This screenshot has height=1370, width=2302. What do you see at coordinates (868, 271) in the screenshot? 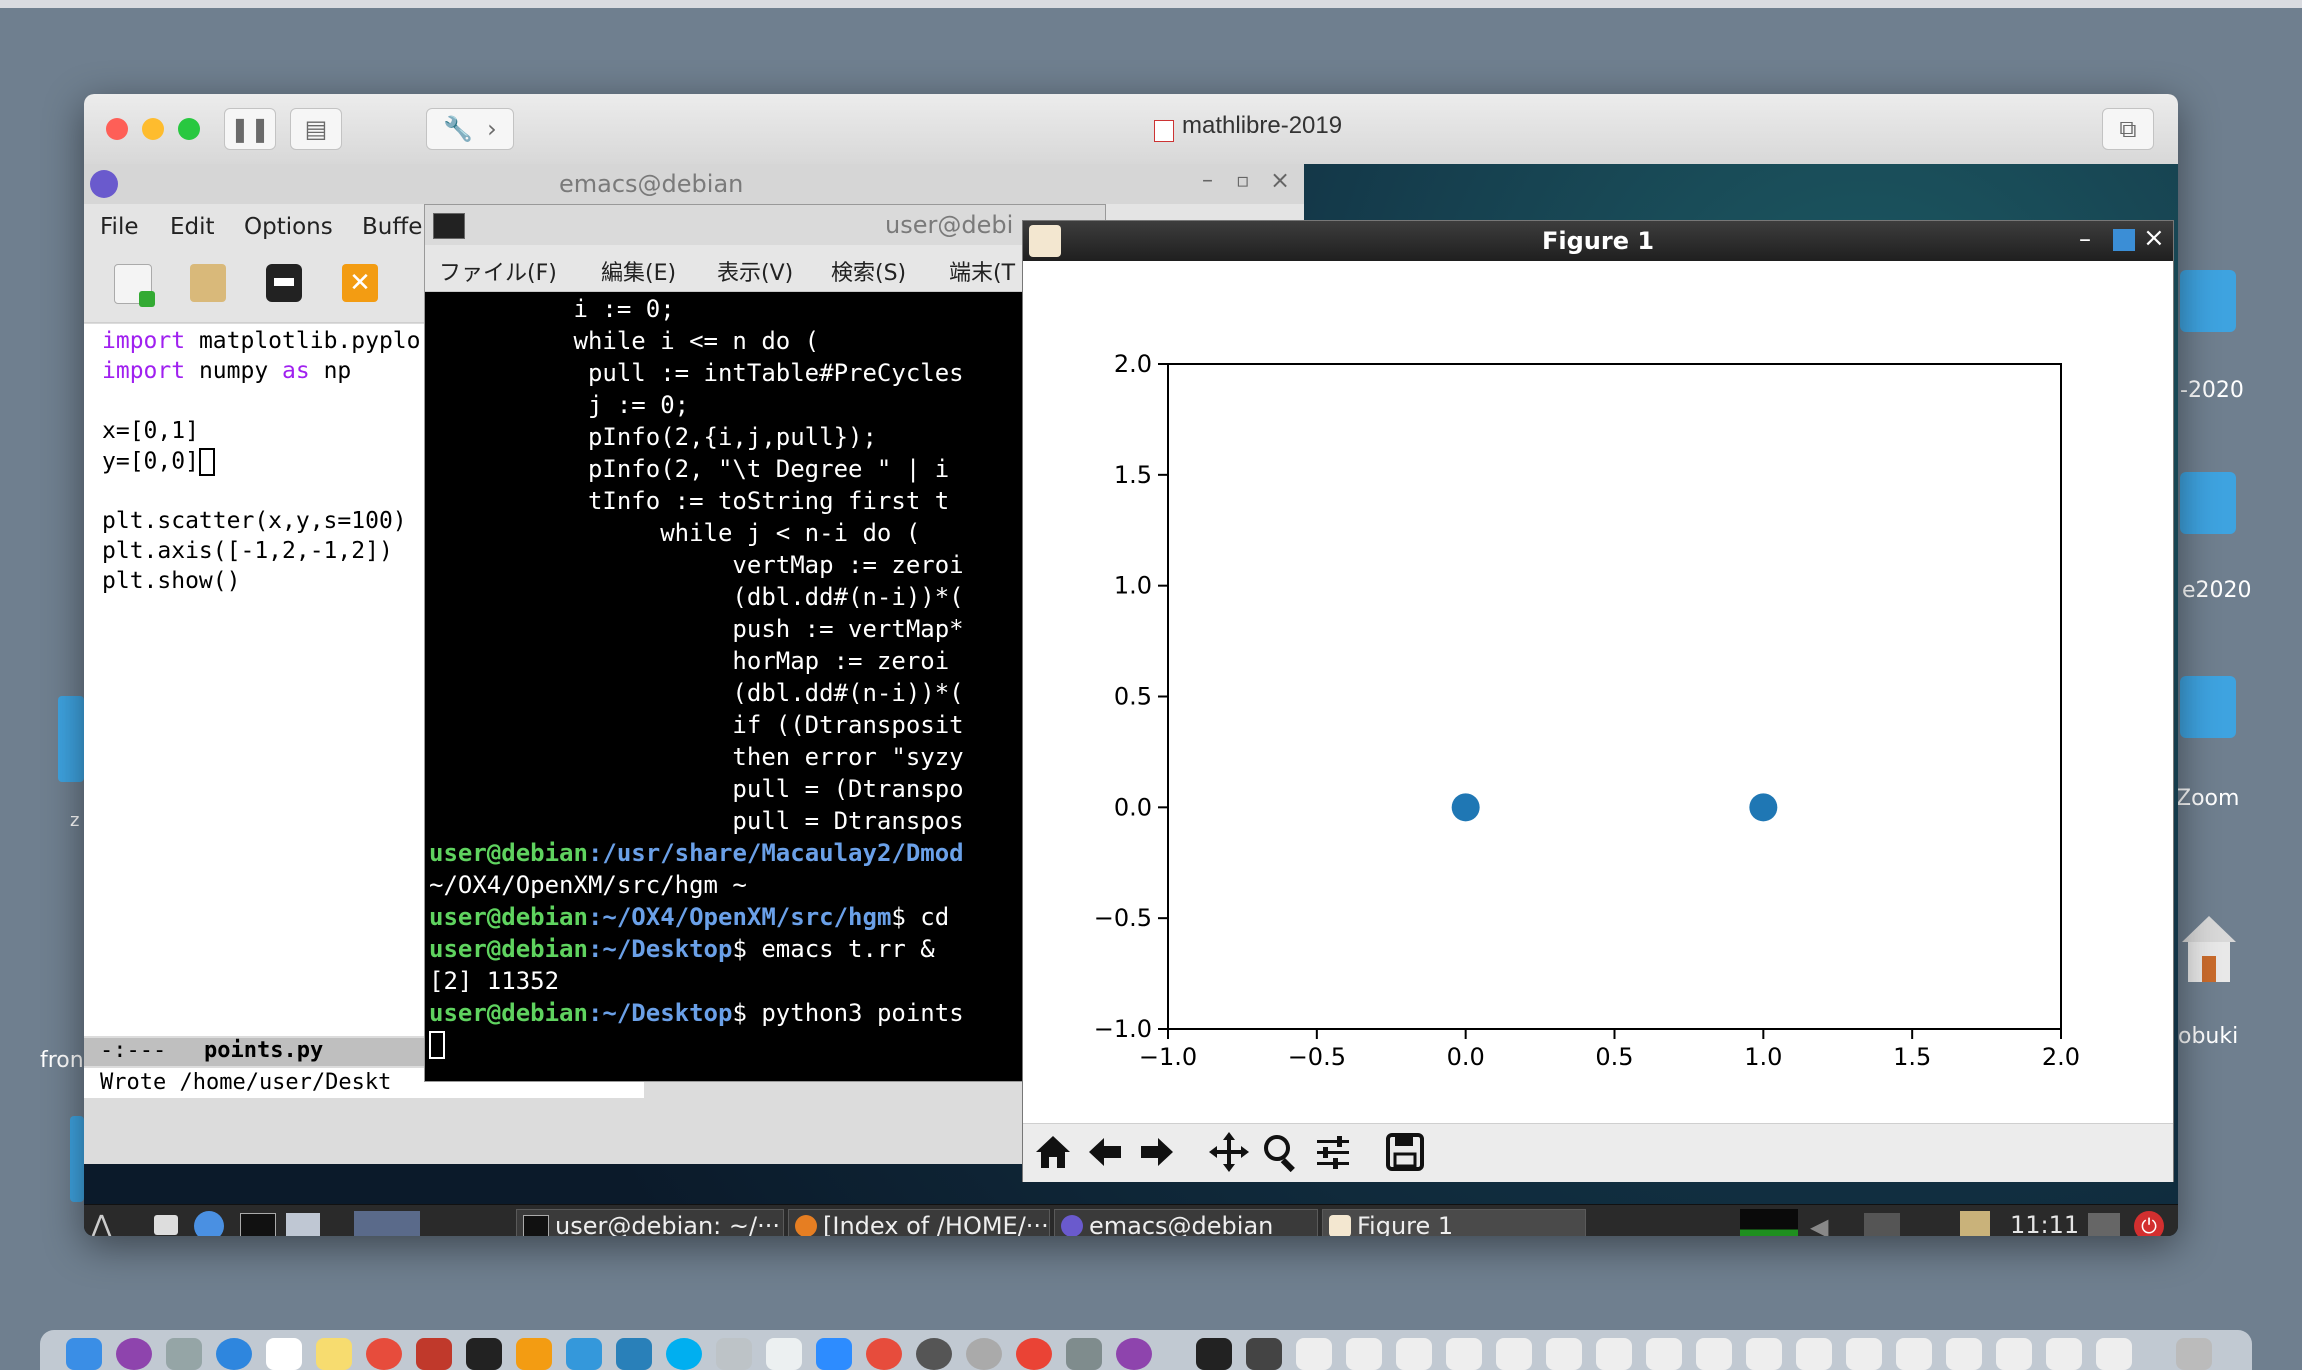
I see `menu-search: 検索(S)` at bounding box center [868, 271].